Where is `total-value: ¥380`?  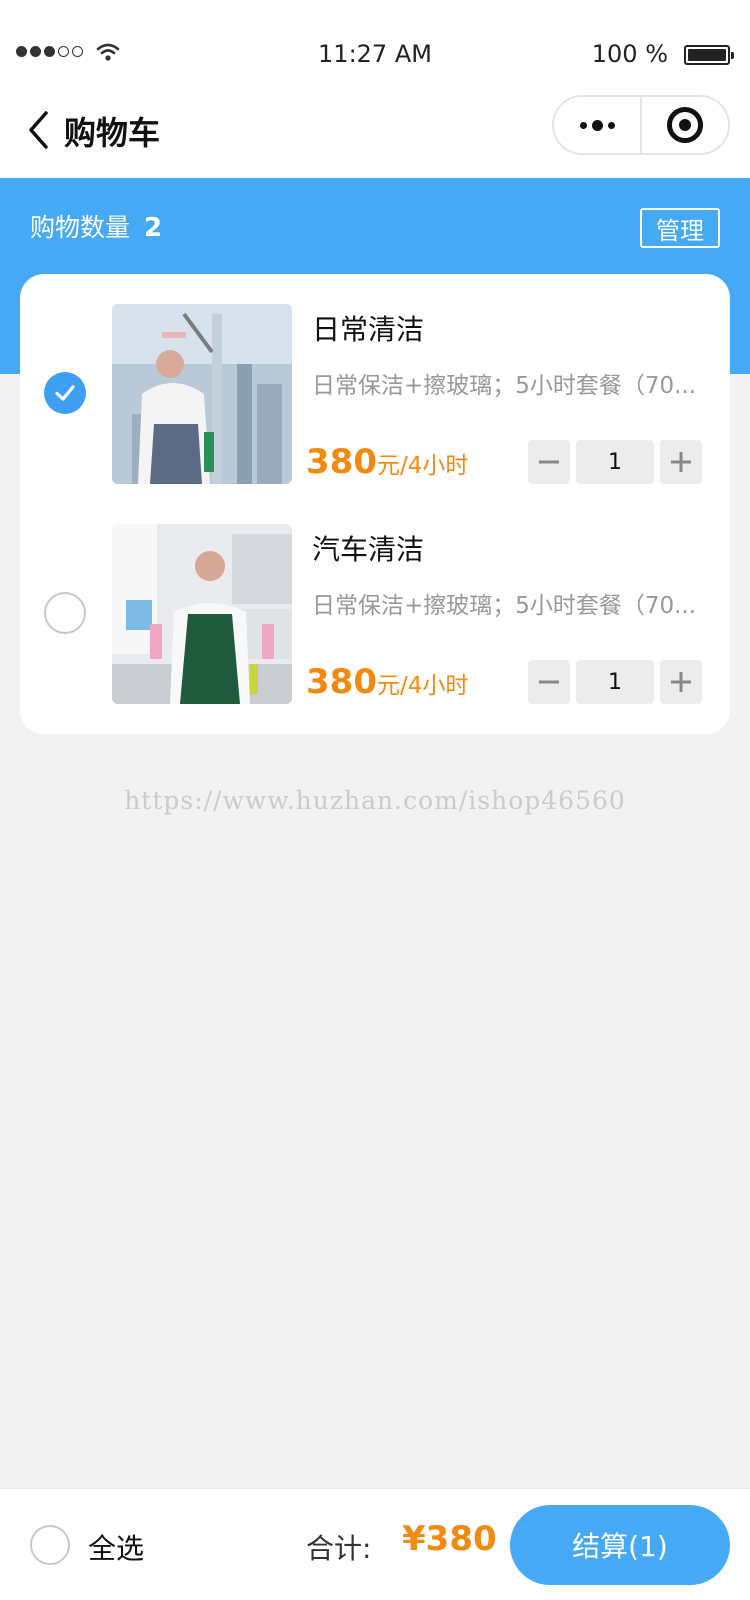
total-value: ¥380 is located at coordinates (449, 1539).